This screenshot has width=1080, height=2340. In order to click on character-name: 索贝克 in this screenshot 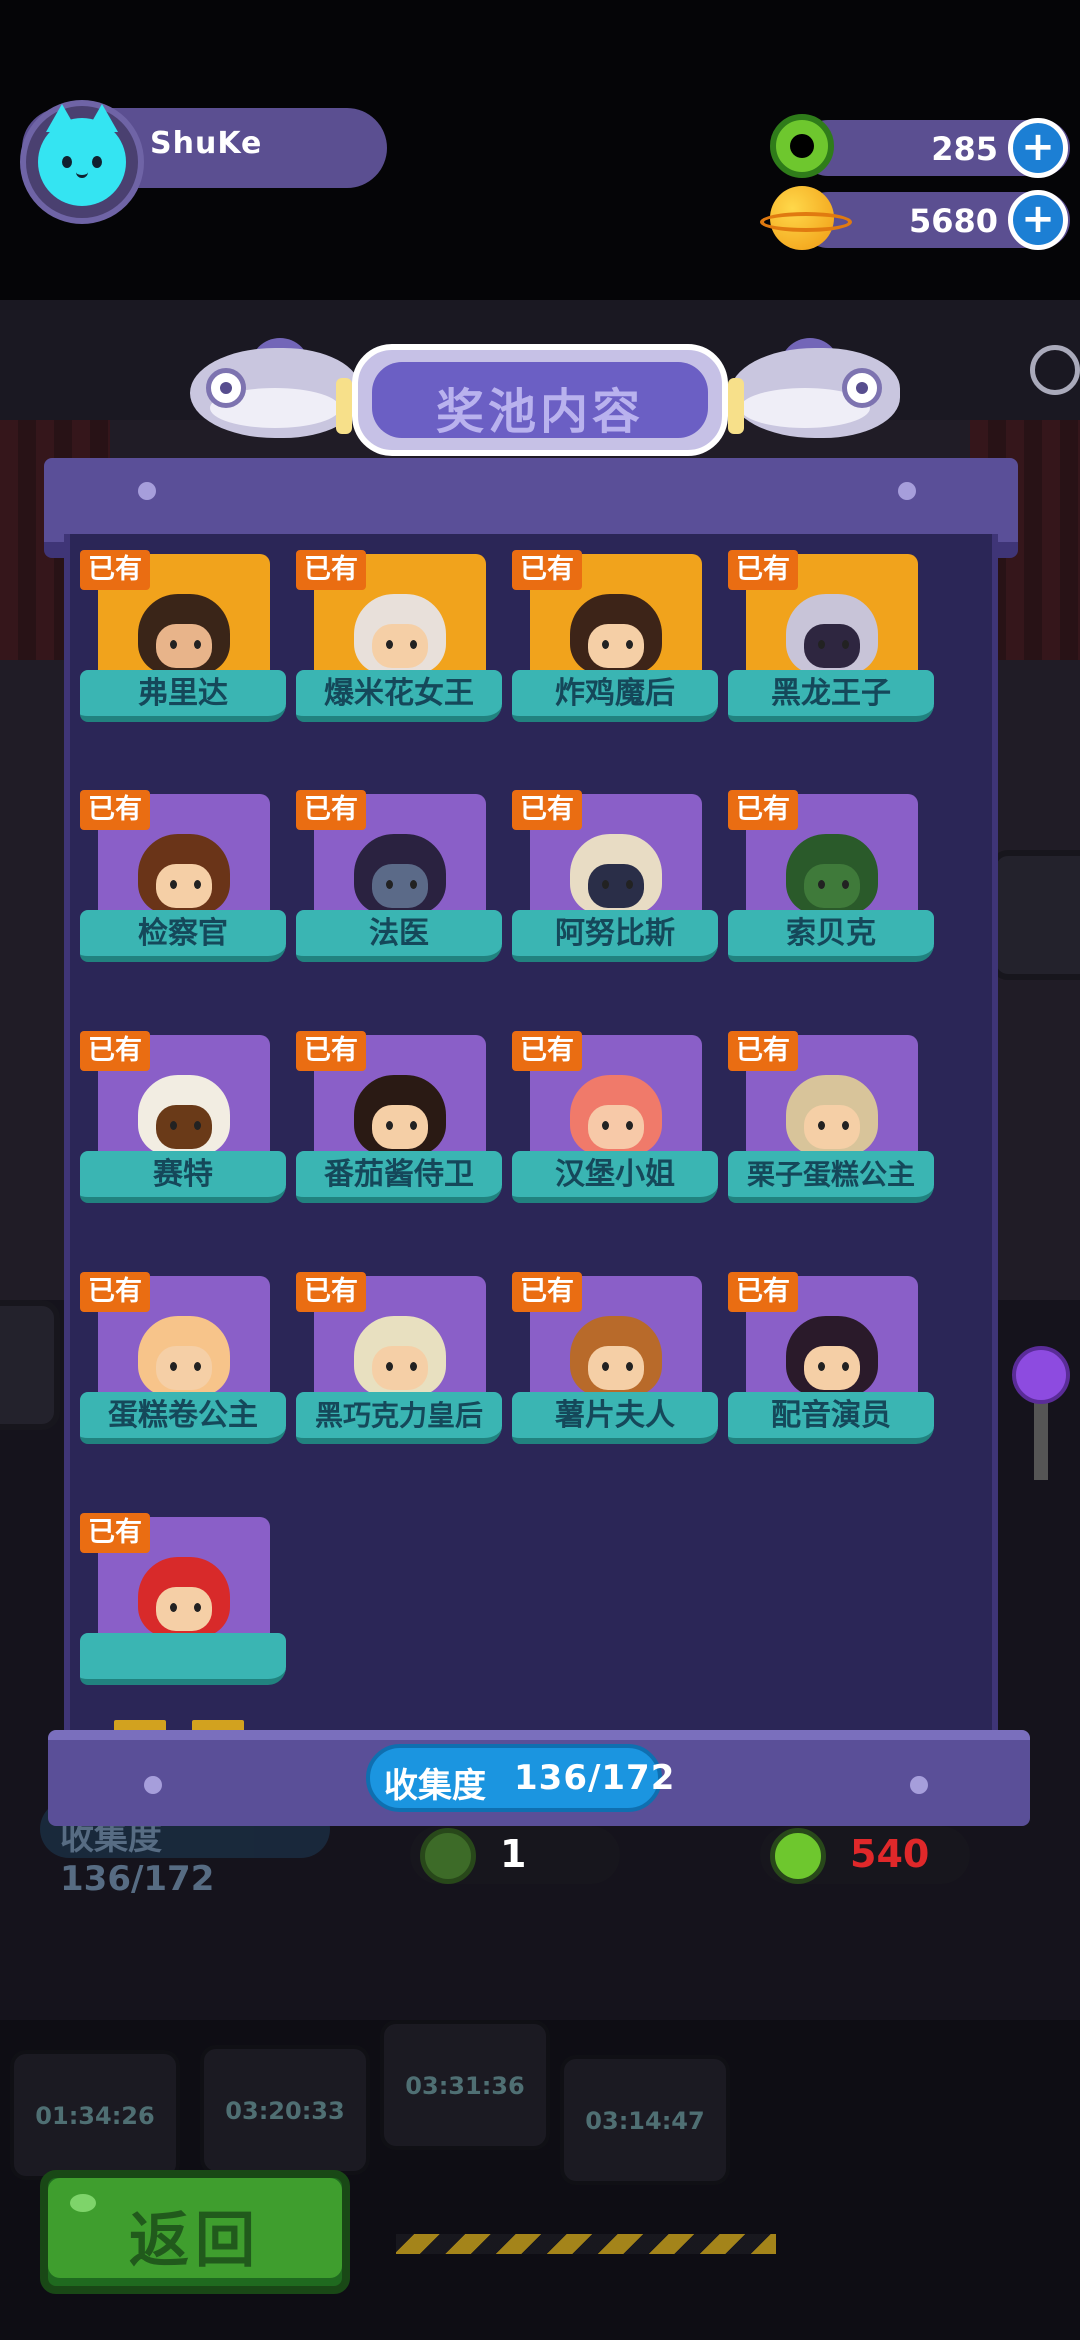, I will do `click(831, 936)`.